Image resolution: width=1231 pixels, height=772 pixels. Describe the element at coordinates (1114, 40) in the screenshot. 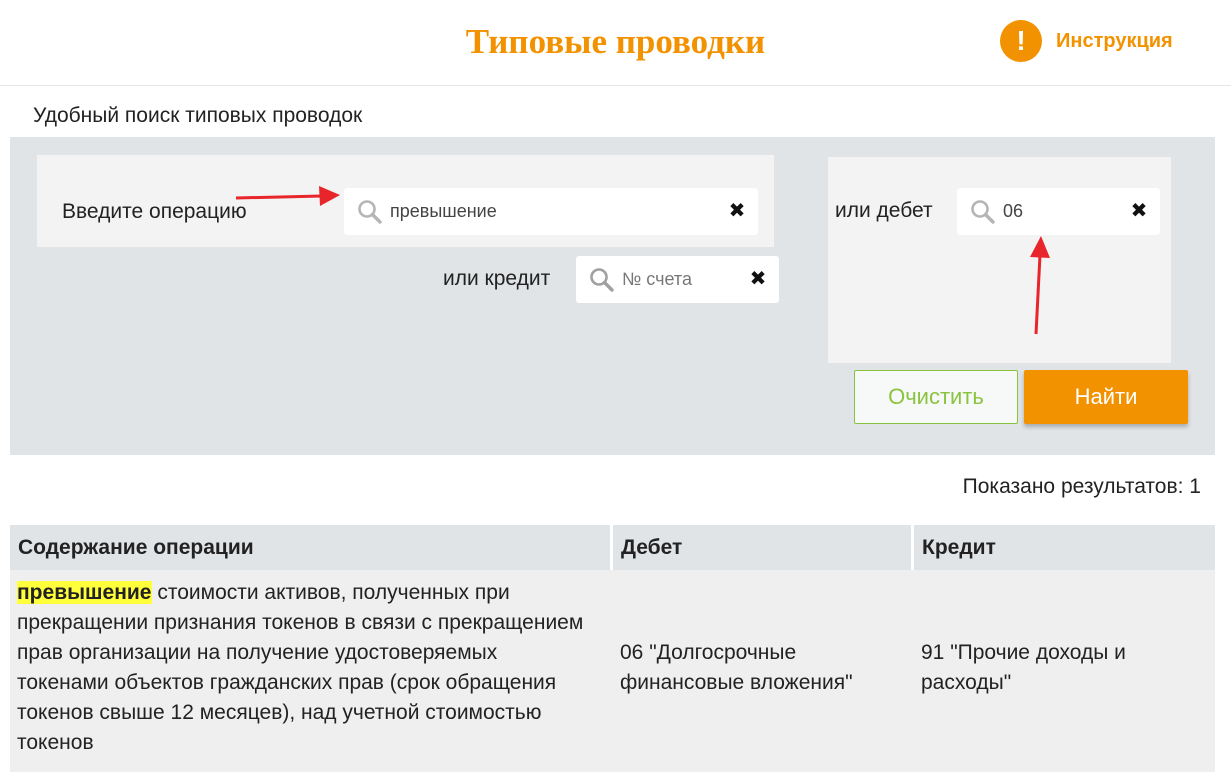

I see `instruction-label: Инструкция` at that location.